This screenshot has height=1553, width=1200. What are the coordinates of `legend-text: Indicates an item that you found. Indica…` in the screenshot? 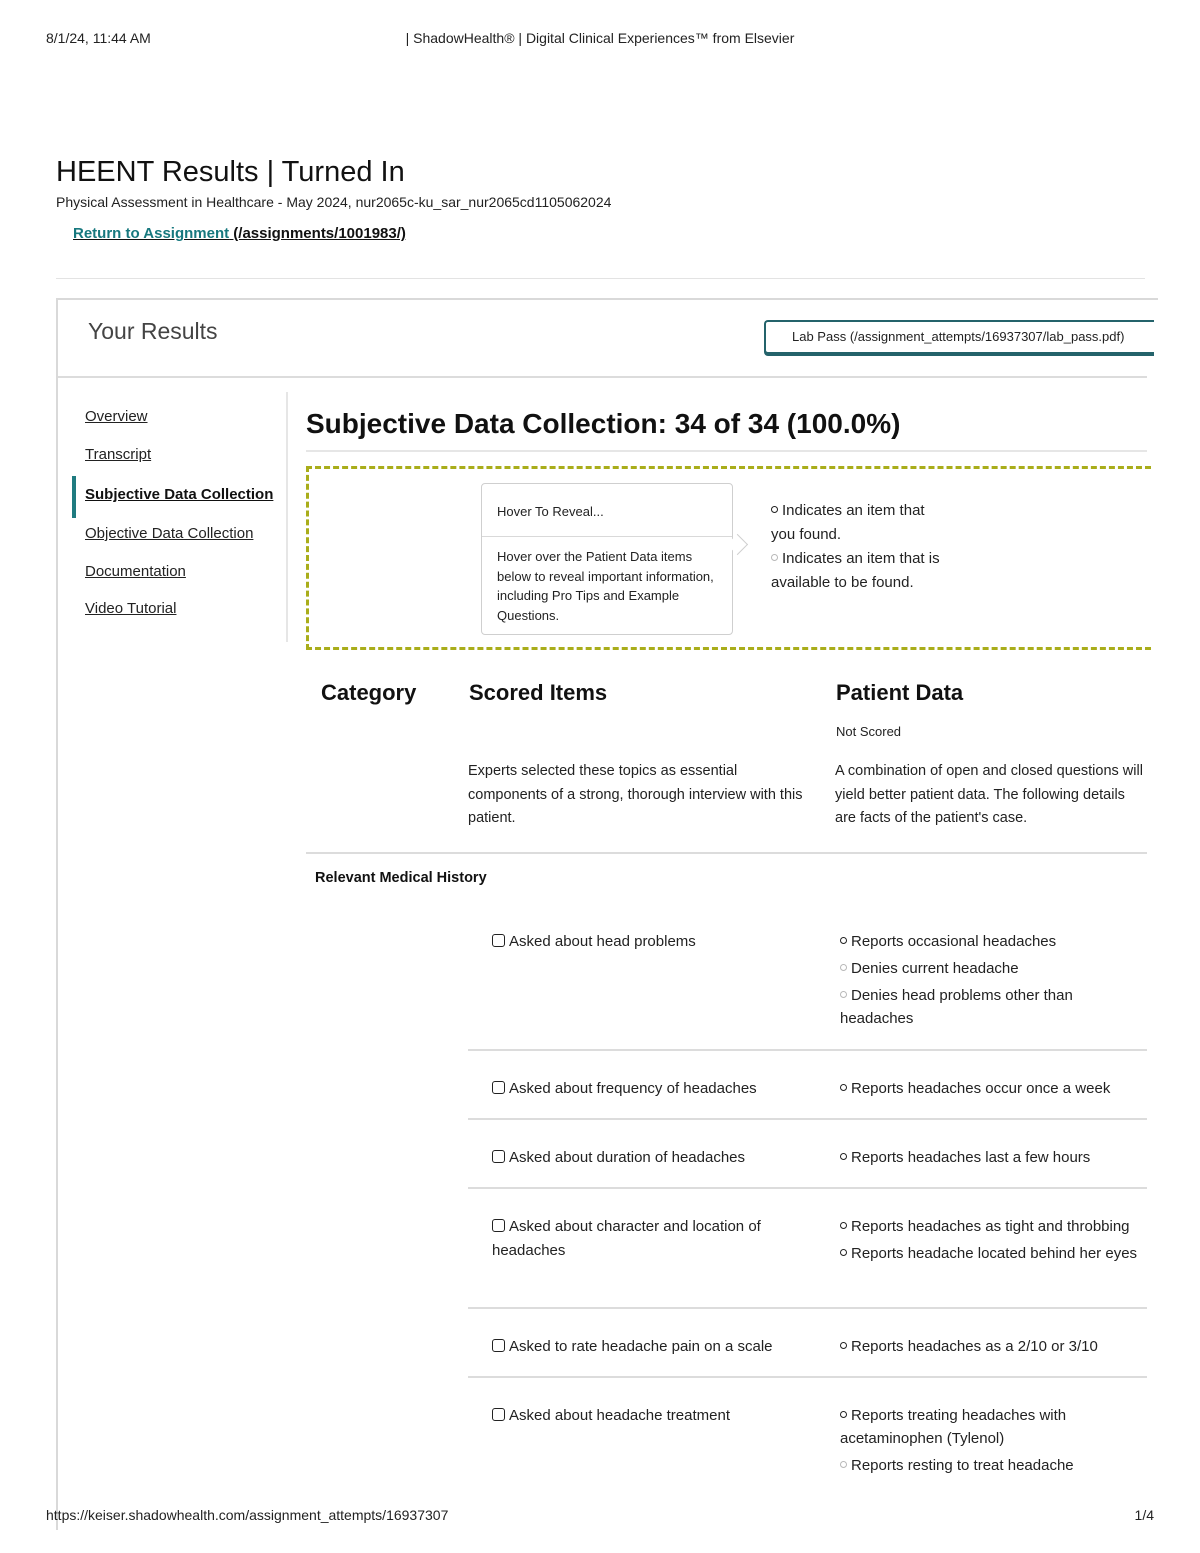 It's located at (861, 547).